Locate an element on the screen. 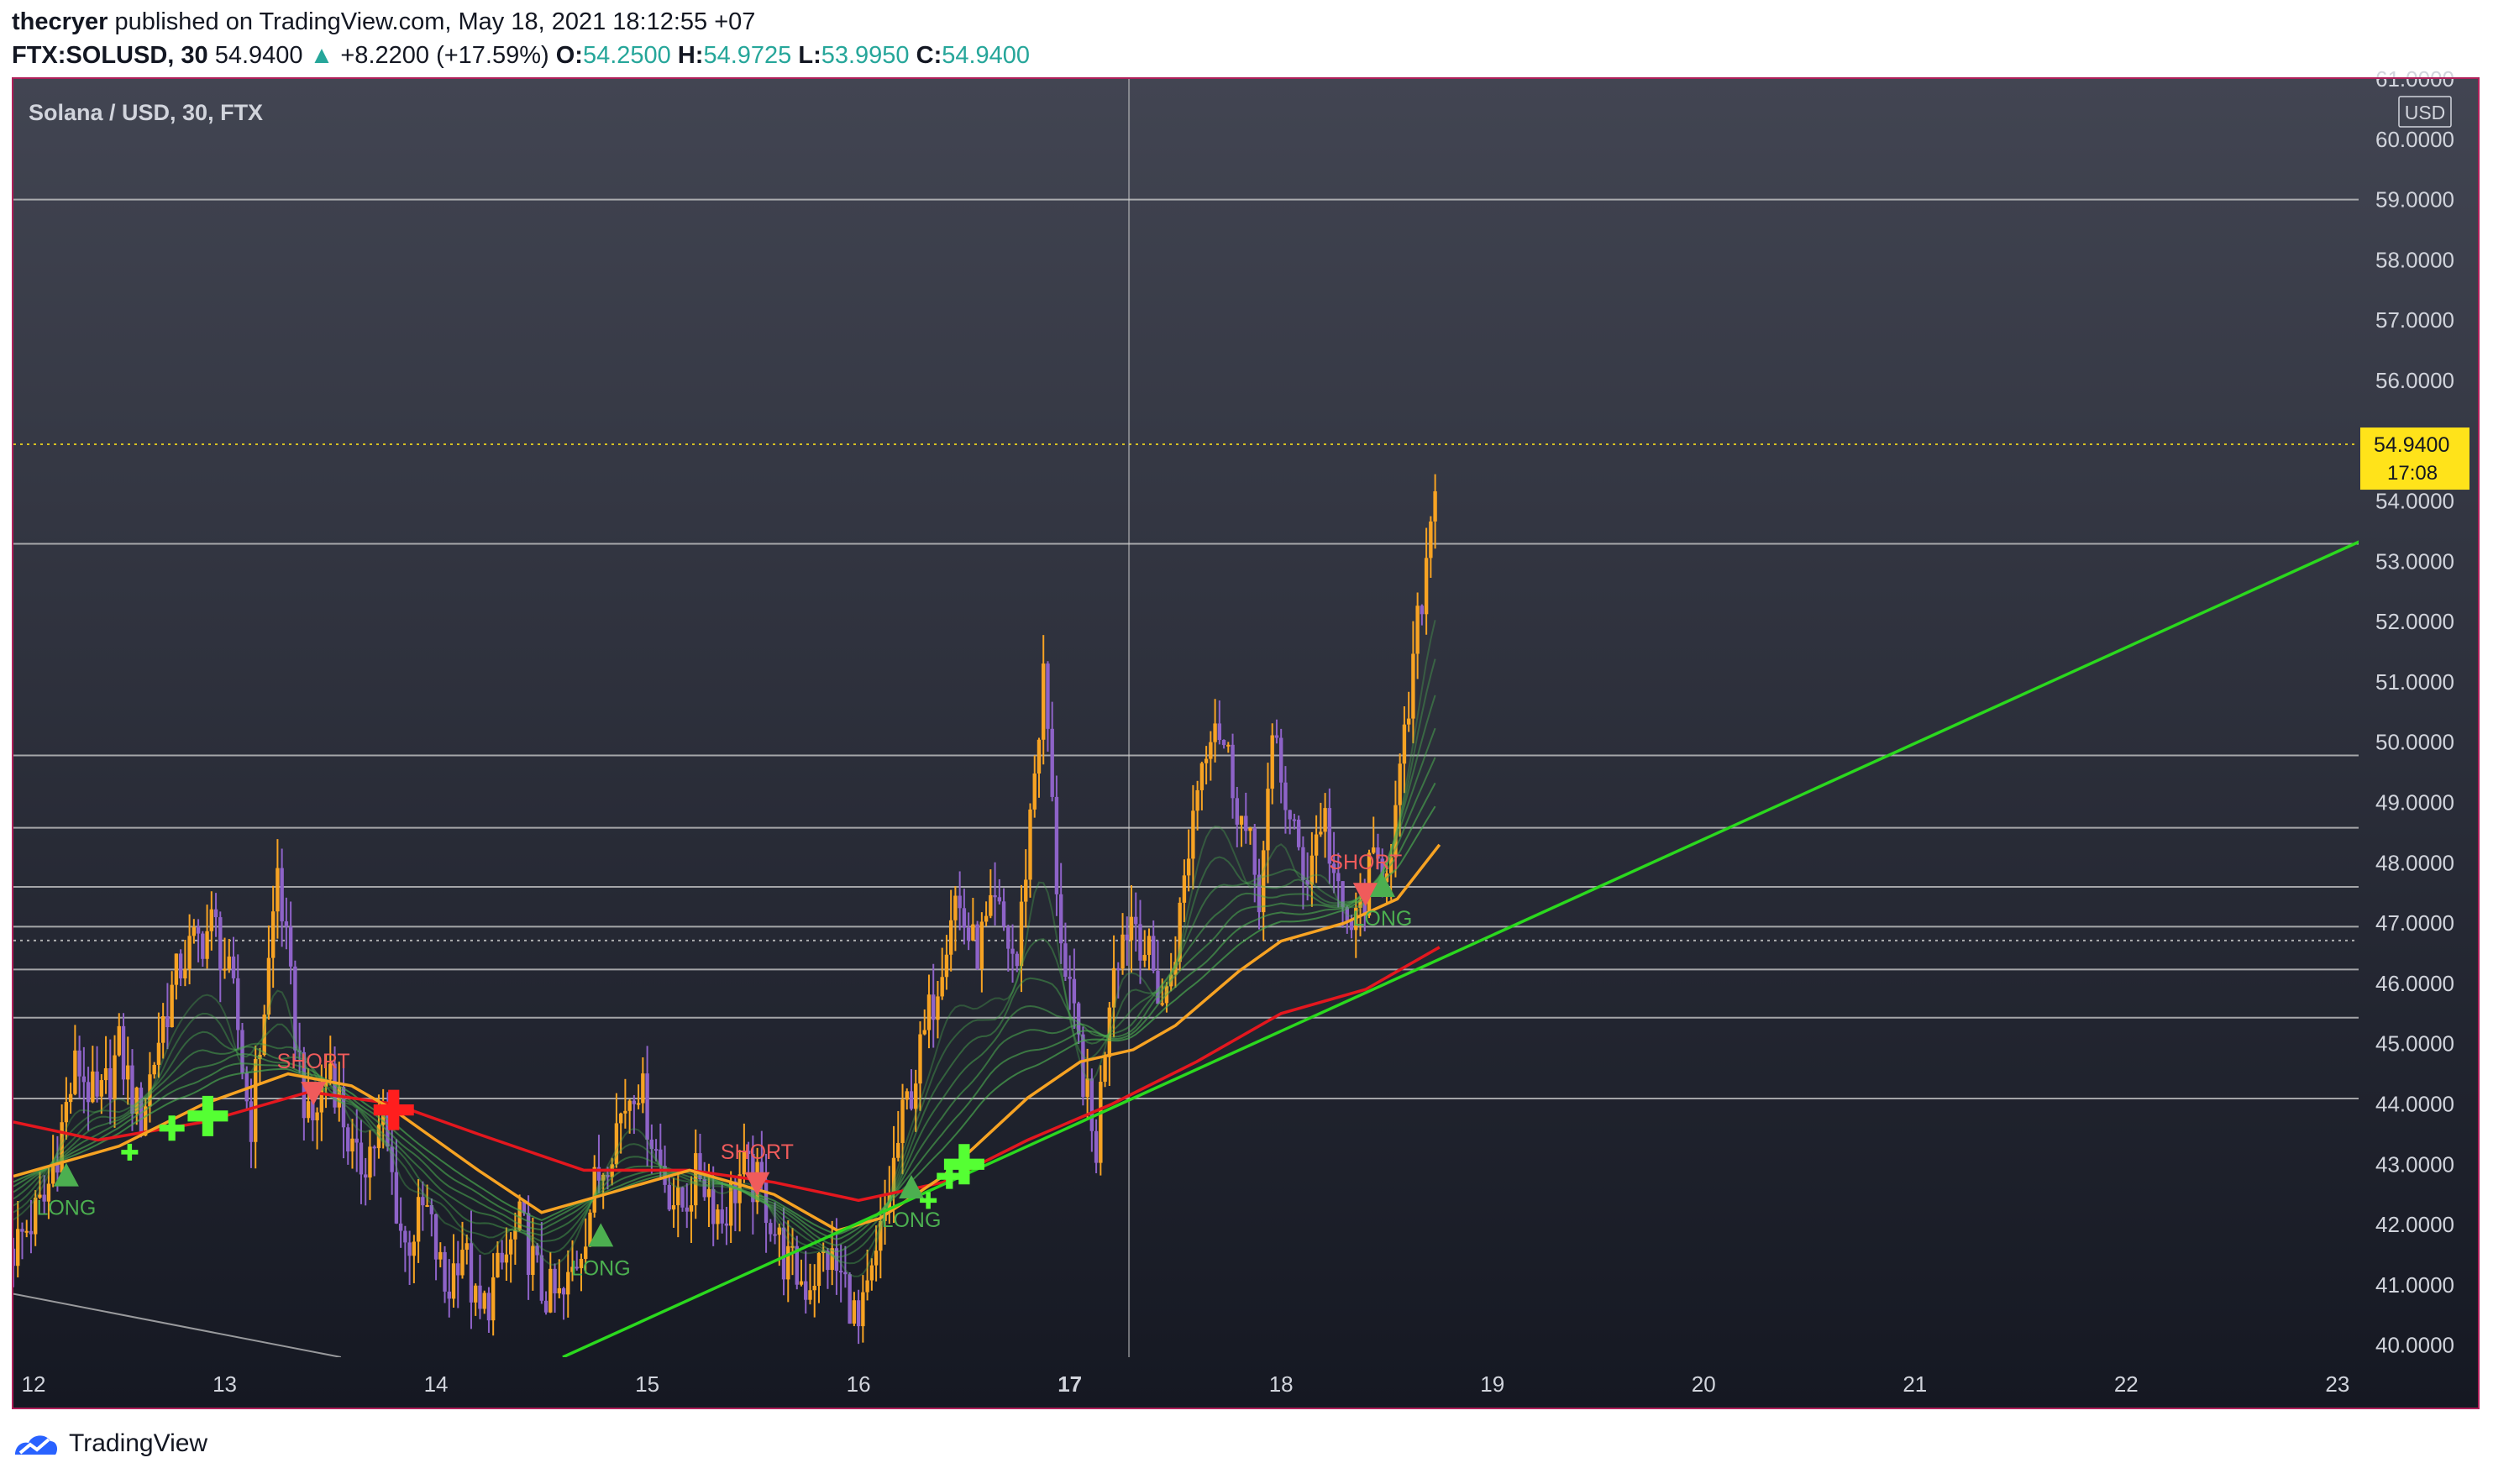  y-axis-tick-label: 58.0000 is located at coordinates (2414, 259).